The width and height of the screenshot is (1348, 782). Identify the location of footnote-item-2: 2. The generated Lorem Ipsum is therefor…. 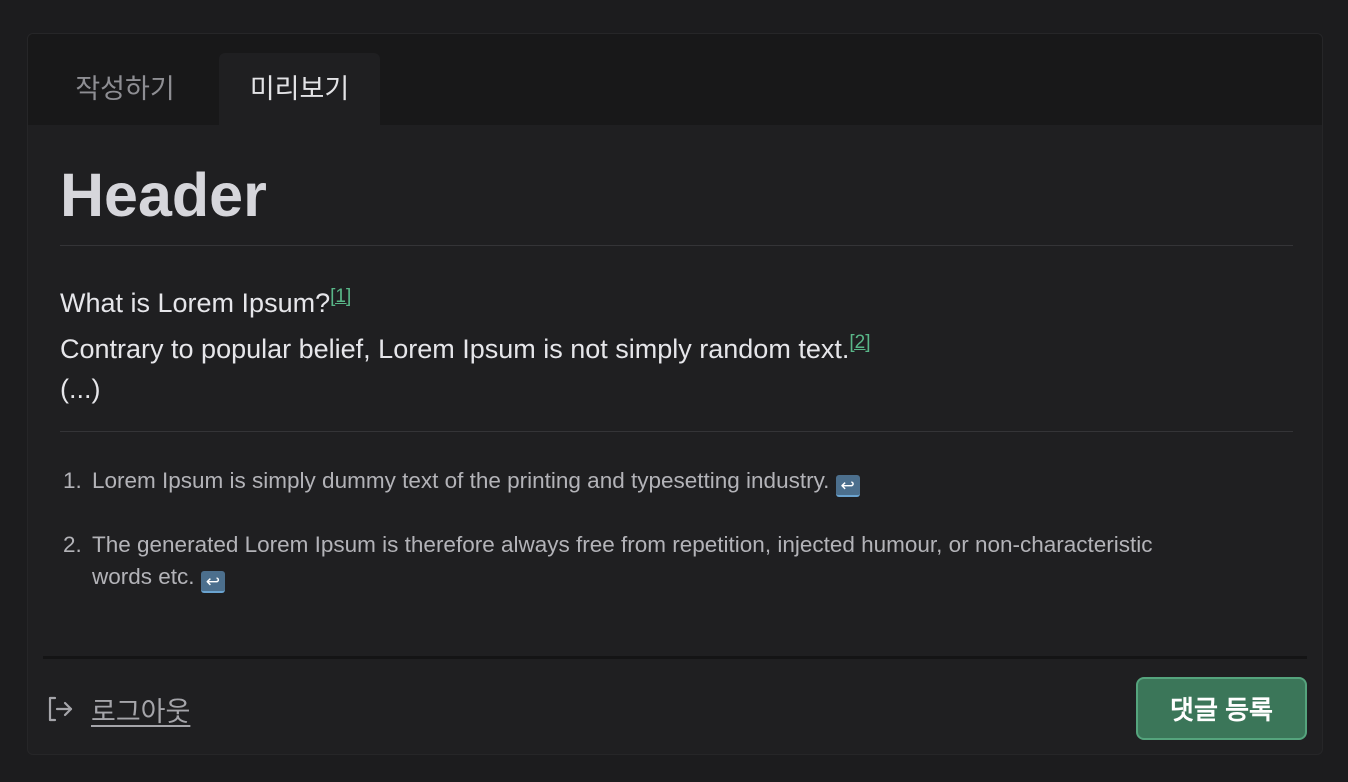
(616, 561).